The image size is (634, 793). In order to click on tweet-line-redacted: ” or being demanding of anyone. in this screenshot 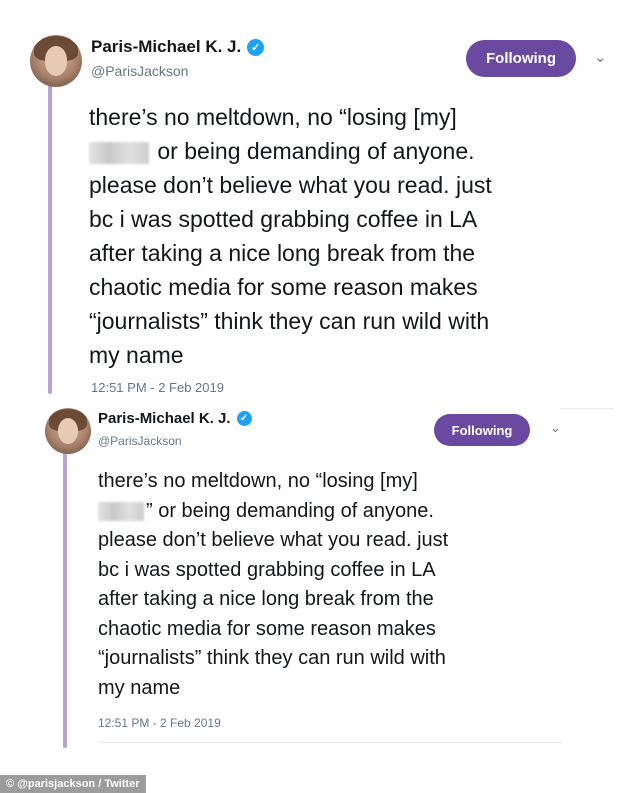, I will do `click(273, 512)`.